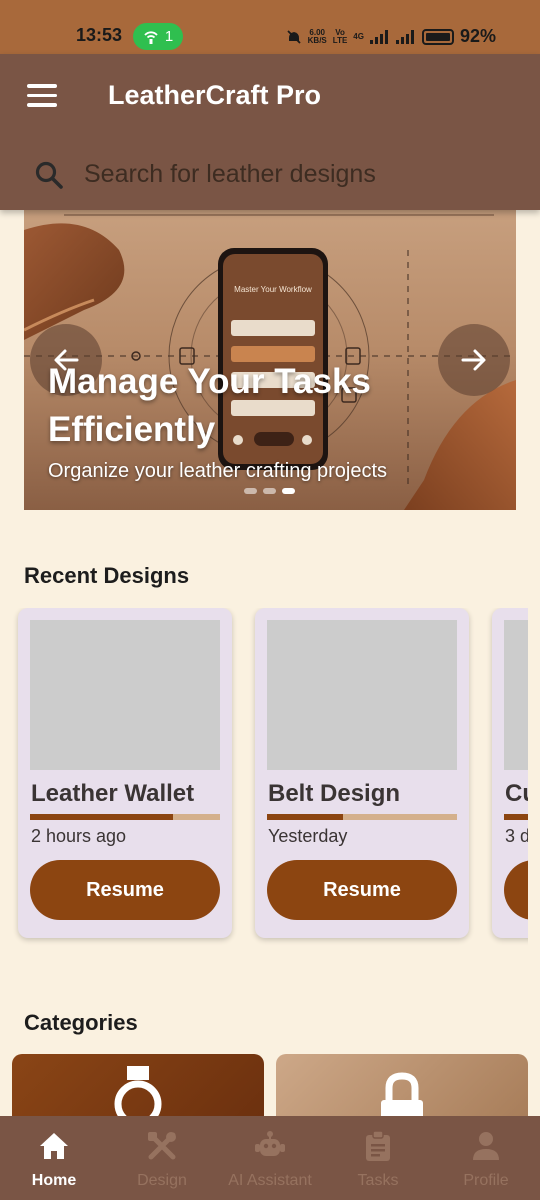  I want to click on design-card: Leather Wallet 2 hours ago Resume, so click(125, 773).